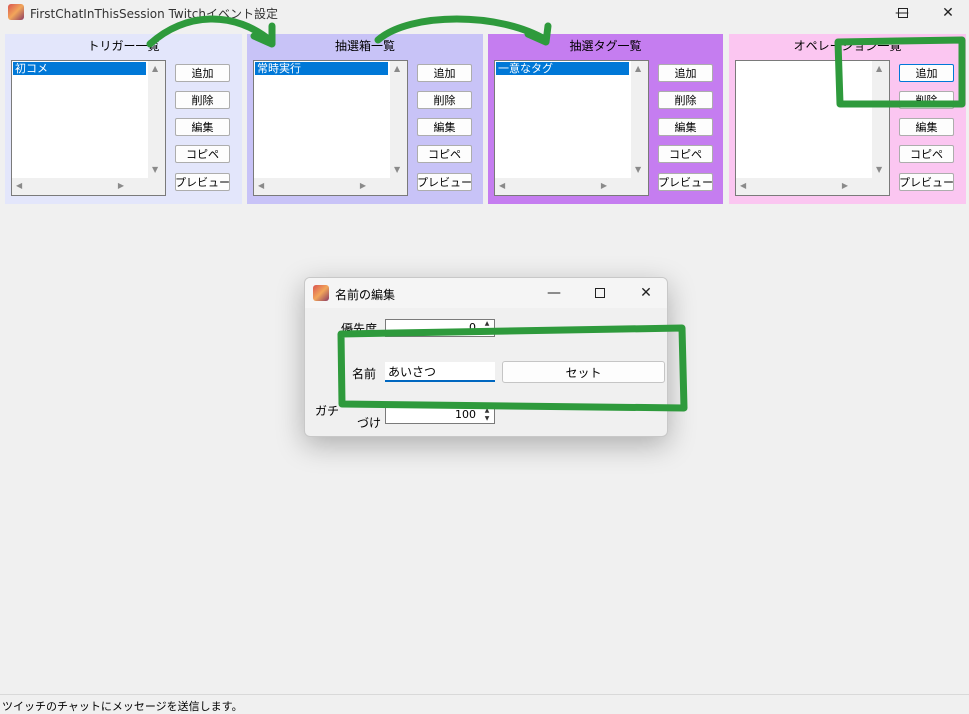 The width and height of the screenshot is (969, 714). I want to click on gacha-weight-value: 100, so click(465, 414).